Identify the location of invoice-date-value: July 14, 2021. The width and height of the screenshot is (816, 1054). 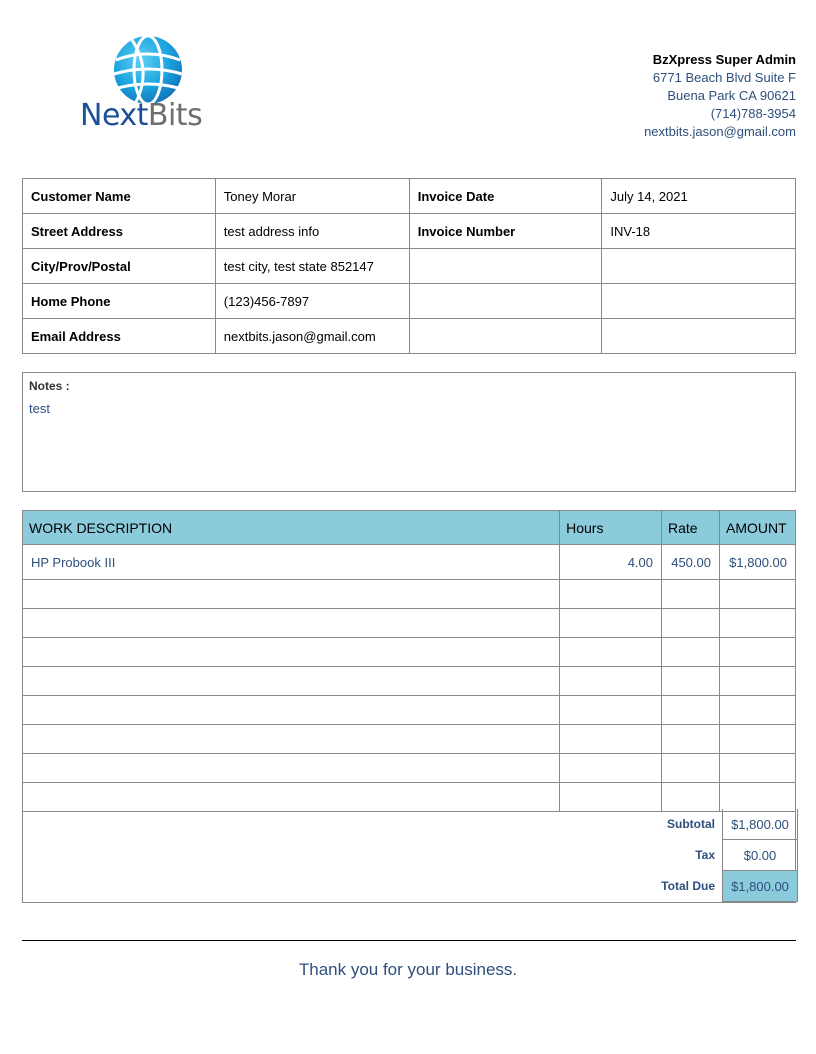
(698, 196).